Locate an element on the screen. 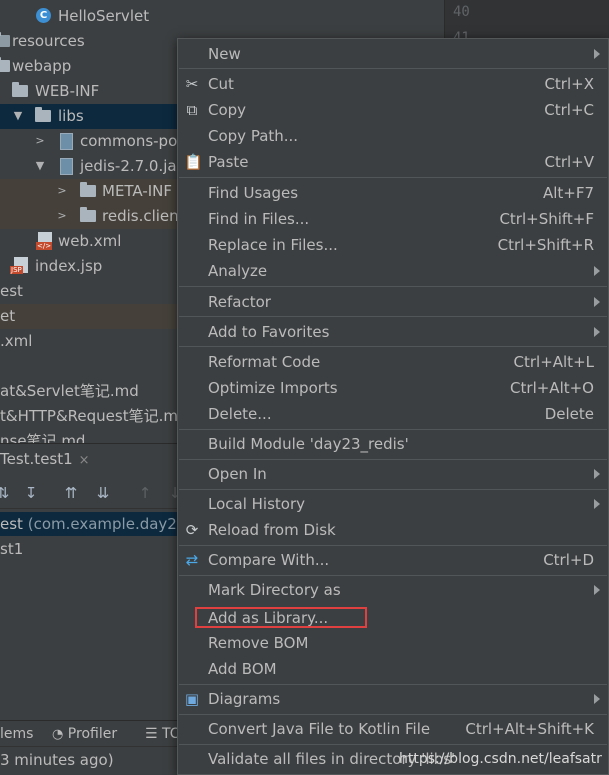 The image size is (609, 775). run-tab: Test.test1 × is located at coordinates (93, 459).